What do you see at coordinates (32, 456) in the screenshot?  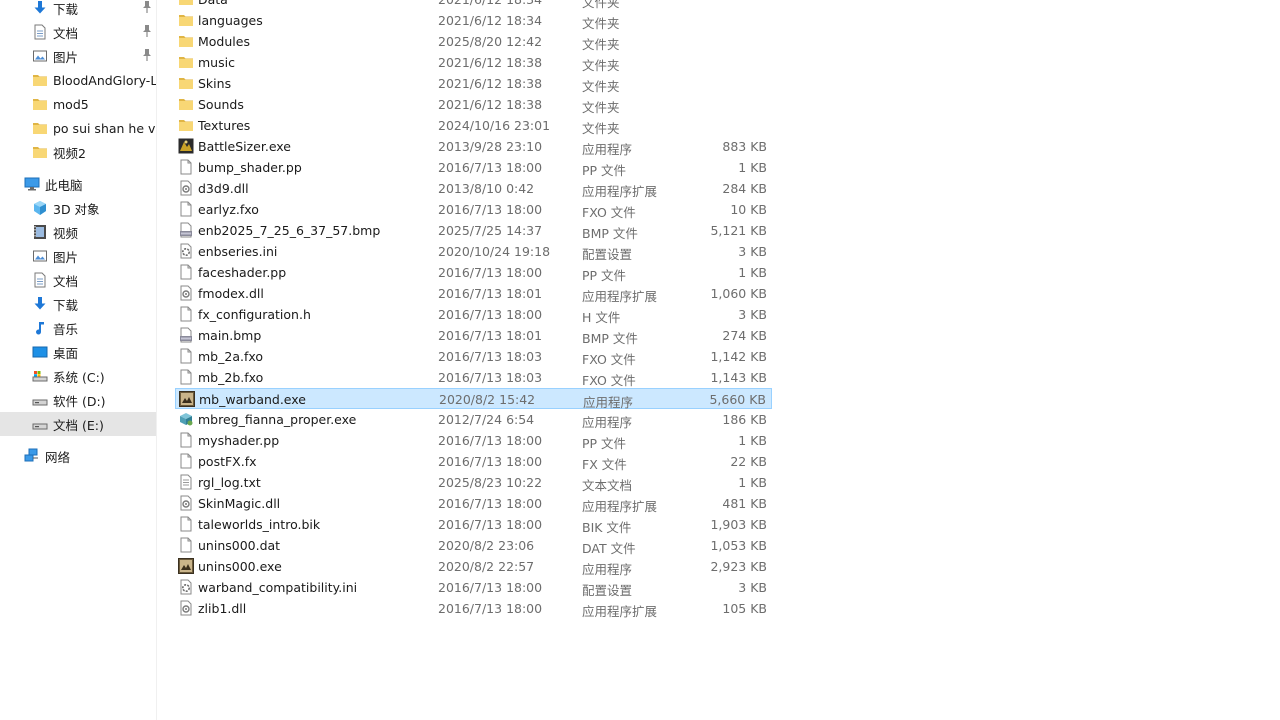 I see `network-icon` at bounding box center [32, 456].